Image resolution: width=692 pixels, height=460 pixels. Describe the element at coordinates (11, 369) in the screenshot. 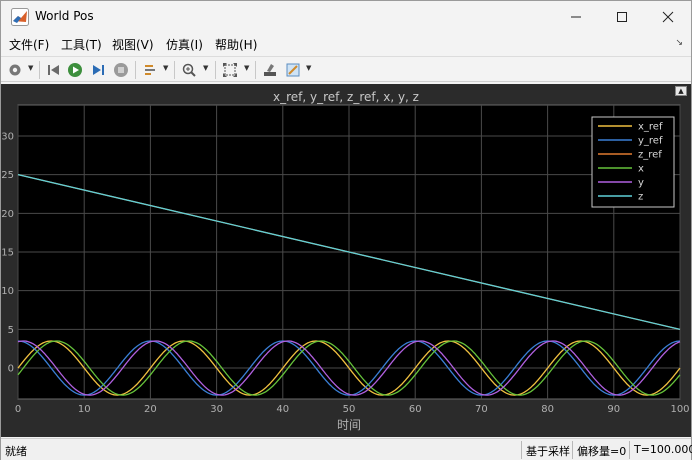

I see `y-tick-label: 0` at that location.